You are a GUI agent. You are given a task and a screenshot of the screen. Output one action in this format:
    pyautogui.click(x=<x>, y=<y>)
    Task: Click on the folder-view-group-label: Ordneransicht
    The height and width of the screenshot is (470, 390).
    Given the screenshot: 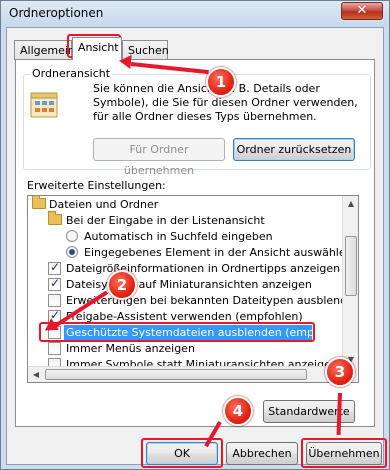 What is the action you would take?
    pyautogui.click(x=71, y=73)
    